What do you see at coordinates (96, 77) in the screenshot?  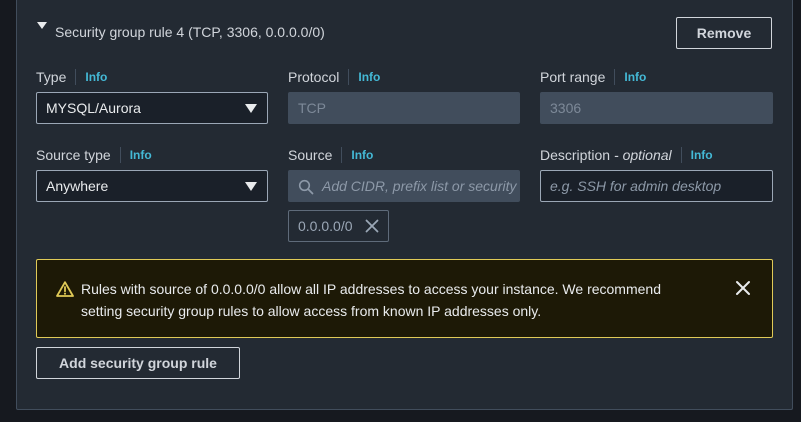 I see `type-info-link: Info` at bounding box center [96, 77].